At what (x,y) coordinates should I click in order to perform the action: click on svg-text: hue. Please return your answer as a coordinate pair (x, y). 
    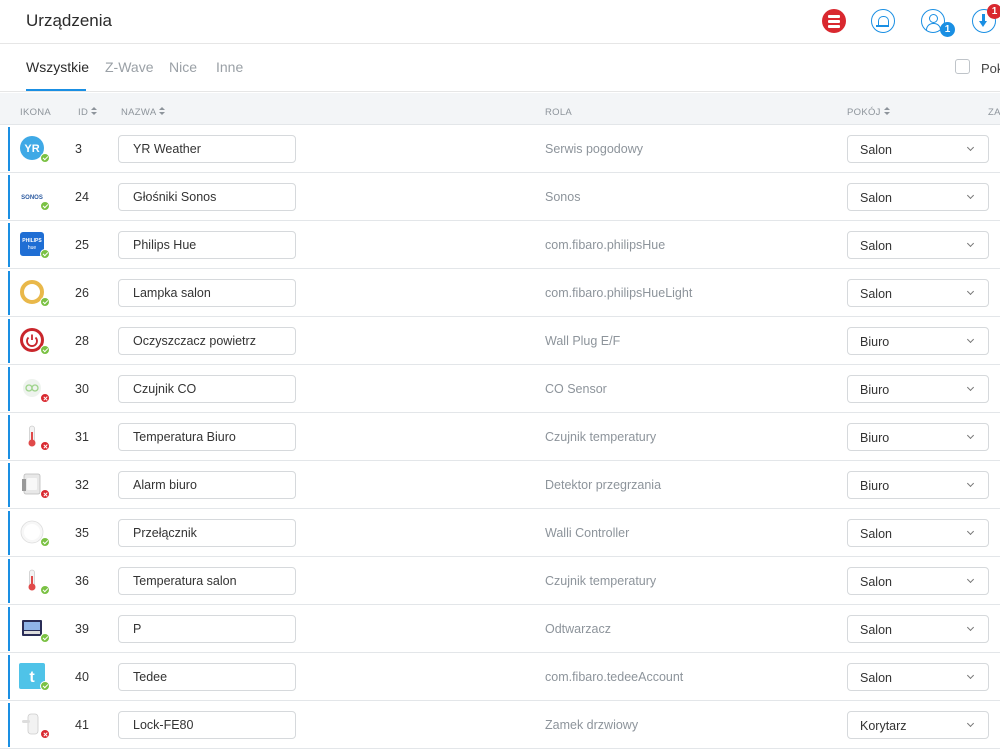
    Looking at the image, I should click on (32, 248).